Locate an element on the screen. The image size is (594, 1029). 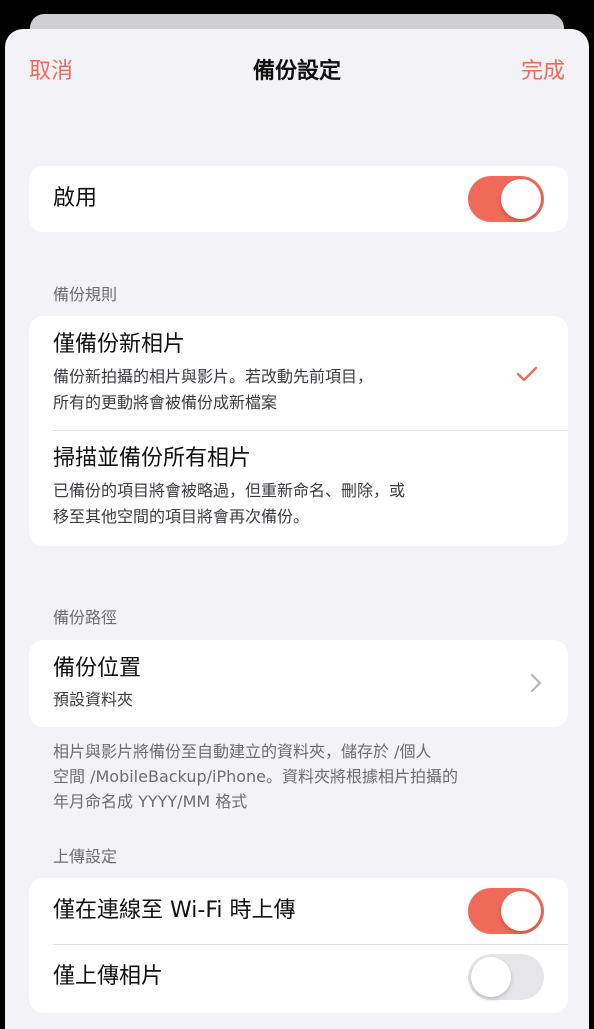
backup-location-row: 備份位置 預設資料夾 is located at coordinates (298, 683).